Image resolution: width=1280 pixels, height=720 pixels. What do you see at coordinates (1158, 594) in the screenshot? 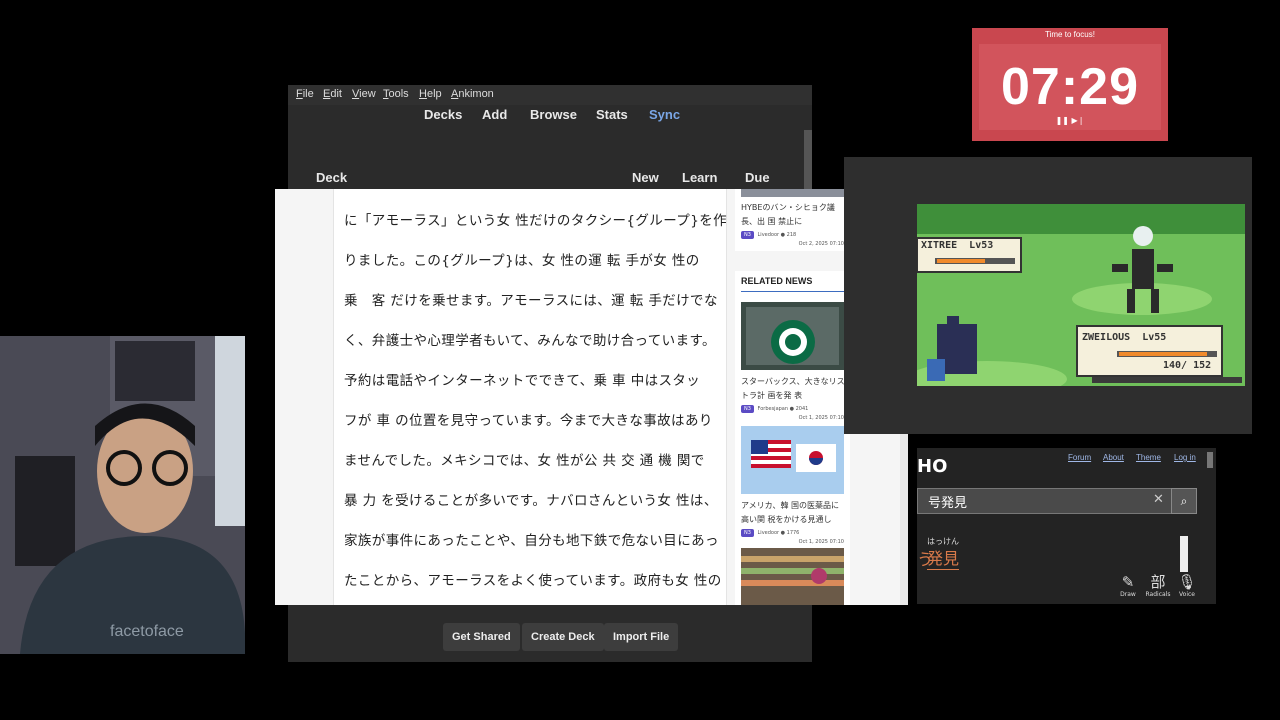
I see `radicals-label: Radicals` at bounding box center [1158, 594].